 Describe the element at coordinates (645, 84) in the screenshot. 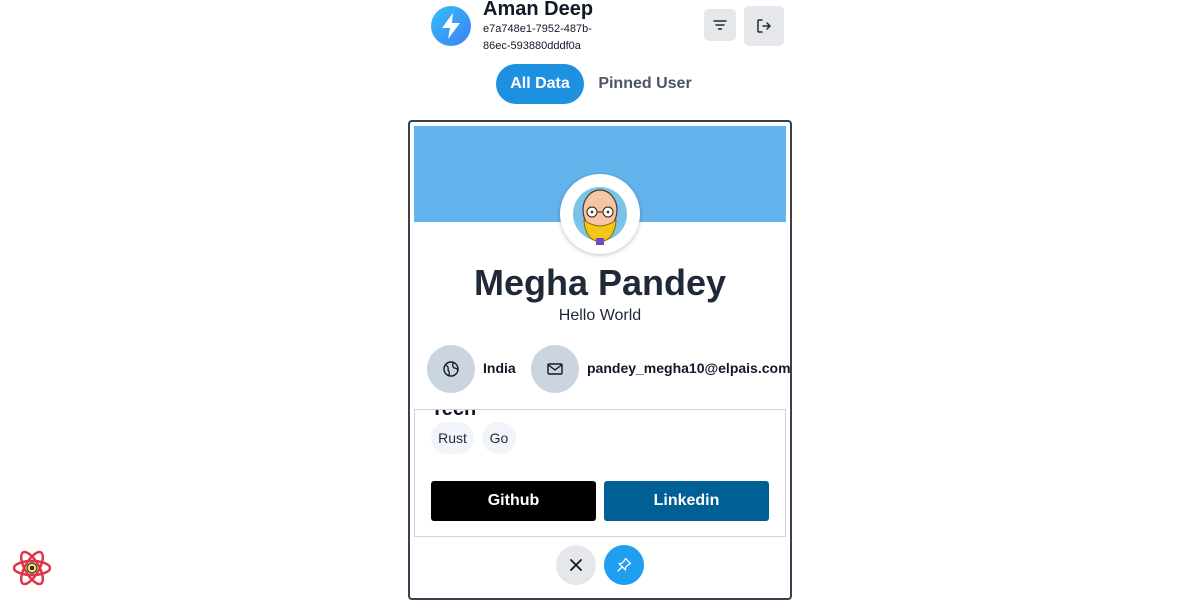

I see `tab-pinned-user: Pinned User` at that location.